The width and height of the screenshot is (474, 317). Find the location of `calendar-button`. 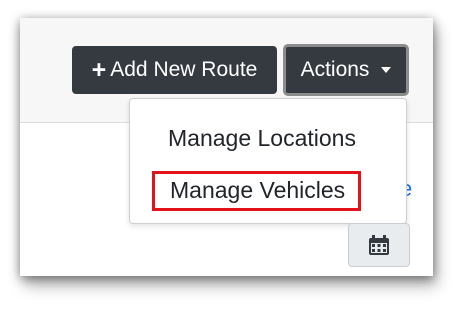

calendar-button is located at coordinates (379, 245).